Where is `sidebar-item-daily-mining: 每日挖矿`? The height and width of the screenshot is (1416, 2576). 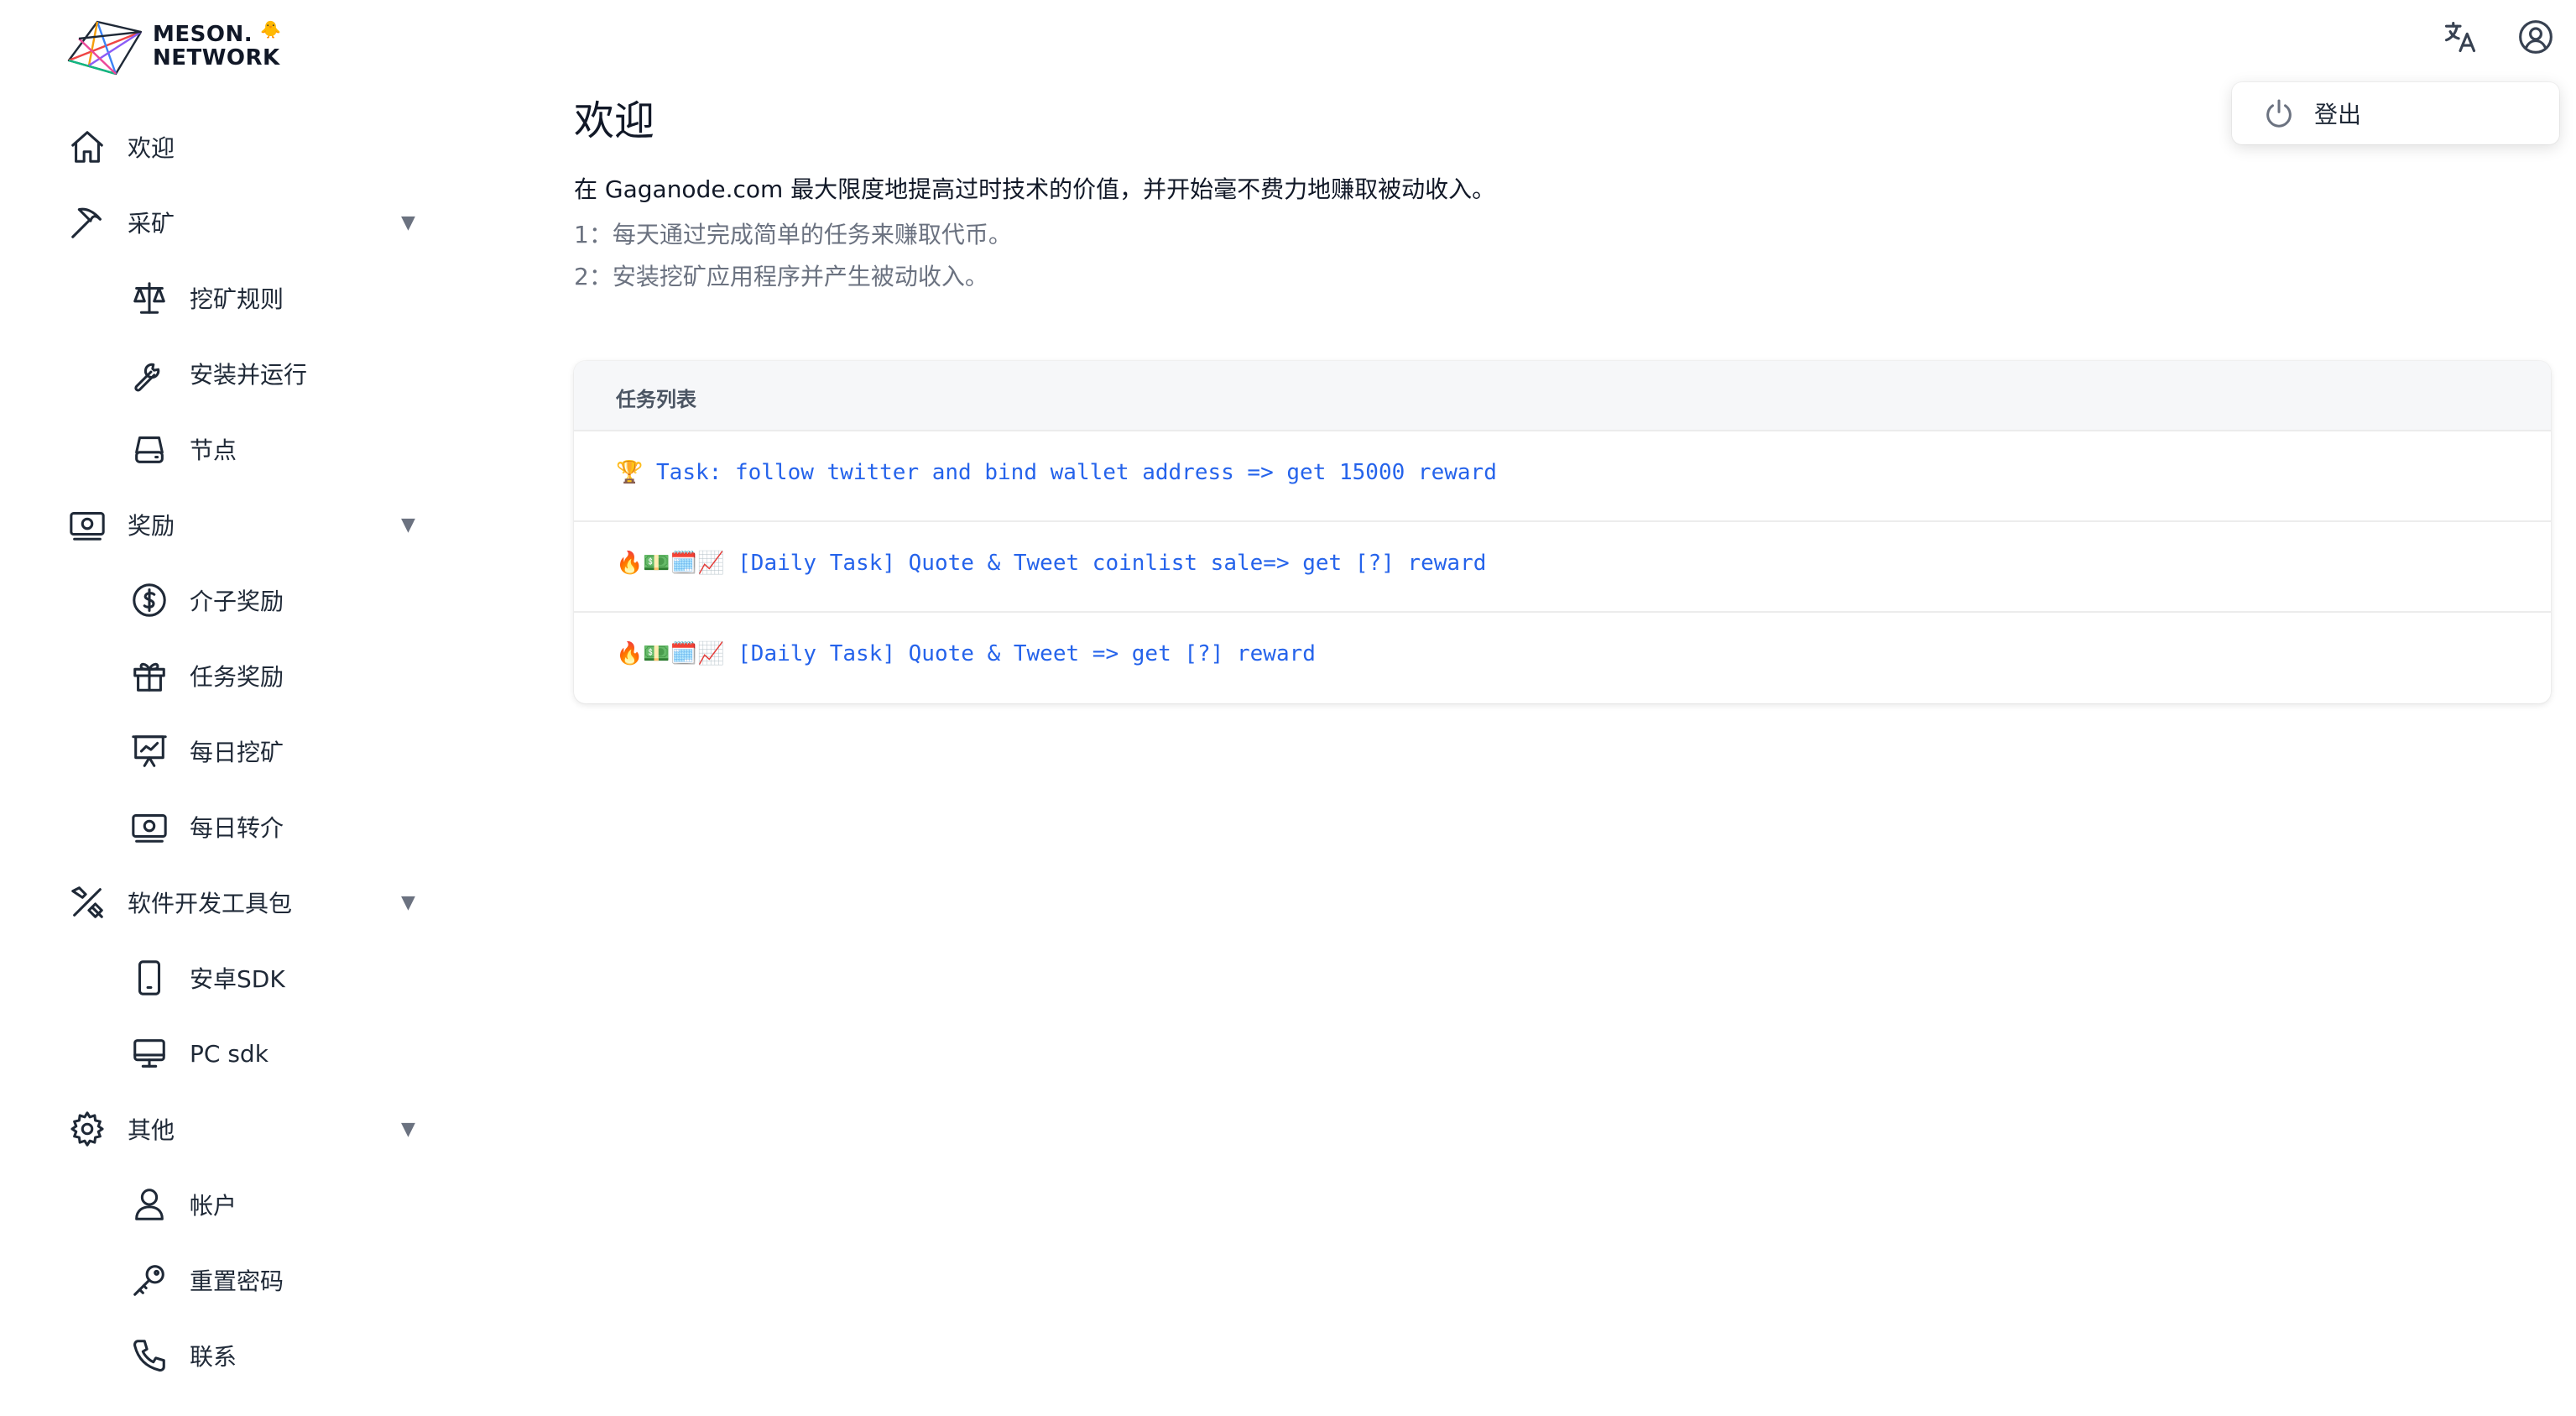 sidebar-item-daily-mining: 每日挖矿 is located at coordinates (218, 751).